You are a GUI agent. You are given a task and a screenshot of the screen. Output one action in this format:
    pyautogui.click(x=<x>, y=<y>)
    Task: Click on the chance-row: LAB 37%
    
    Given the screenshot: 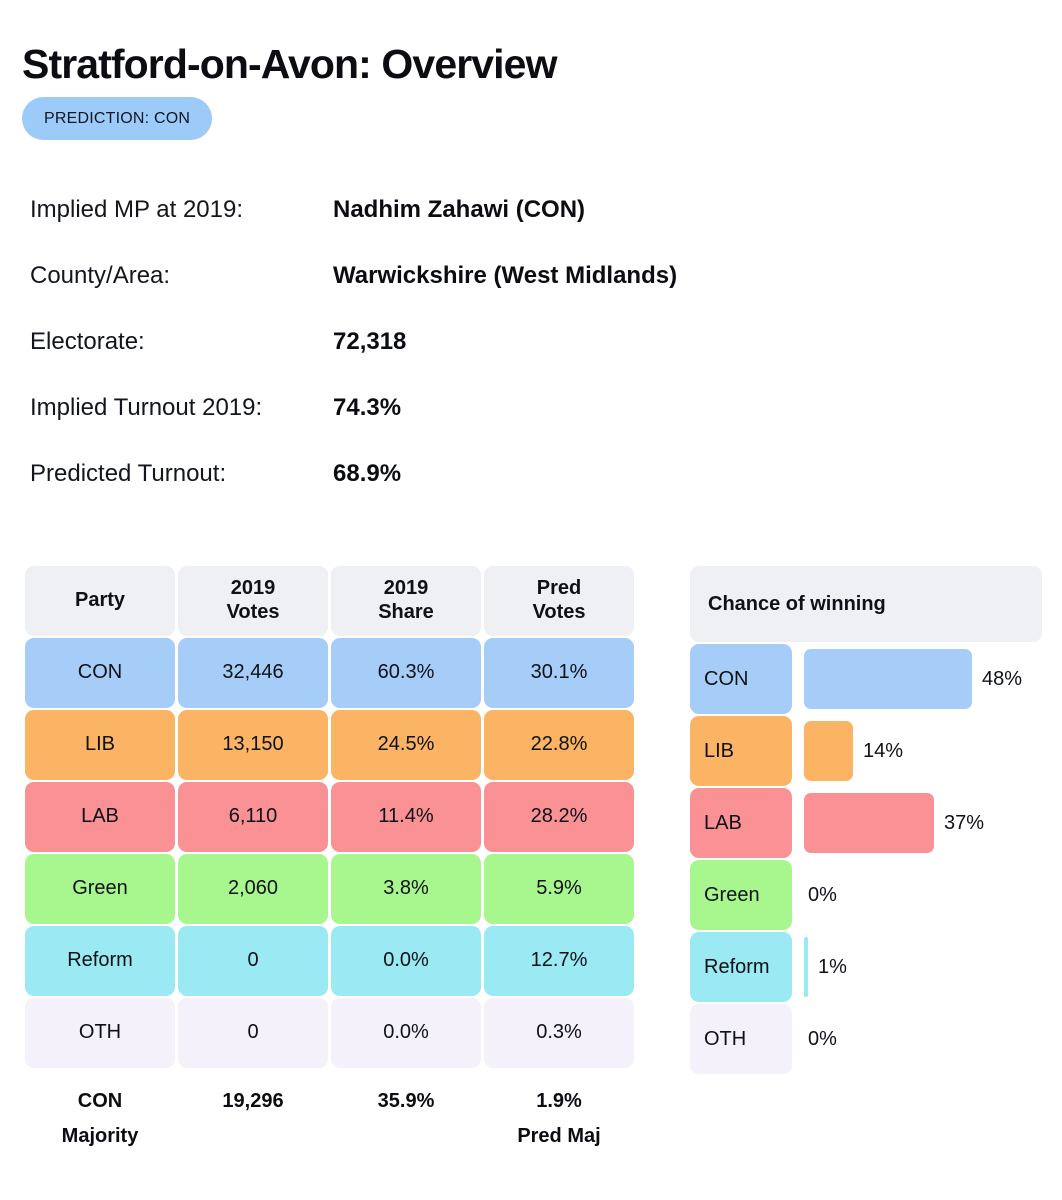 What is the action you would take?
    pyautogui.click(x=866, y=823)
    